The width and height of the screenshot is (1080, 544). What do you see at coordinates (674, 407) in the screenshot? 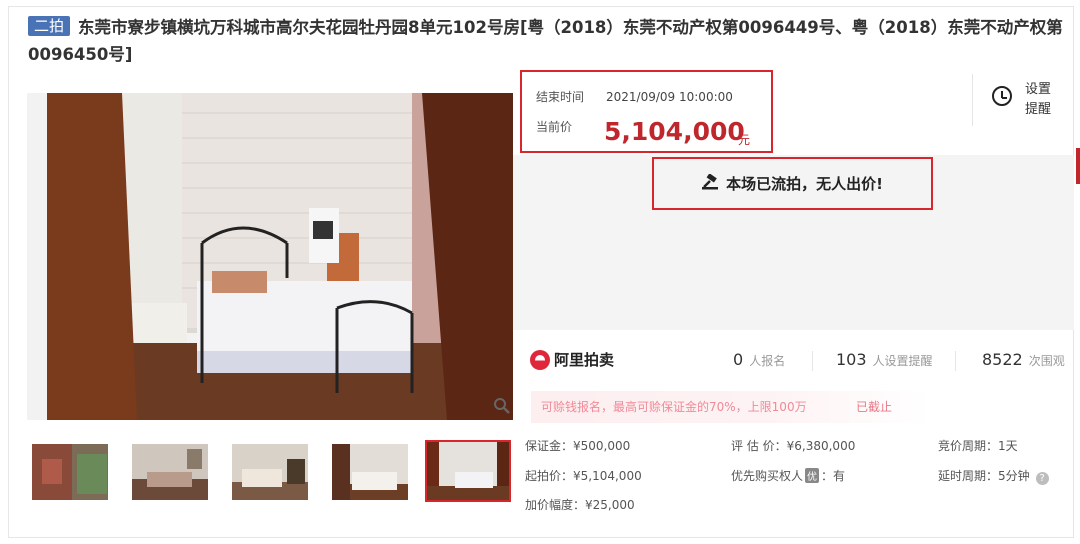
I see `notice-text: 可赊钱报名，最高可赊保证金的70%，上限100万` at bounding box center [674, 407].